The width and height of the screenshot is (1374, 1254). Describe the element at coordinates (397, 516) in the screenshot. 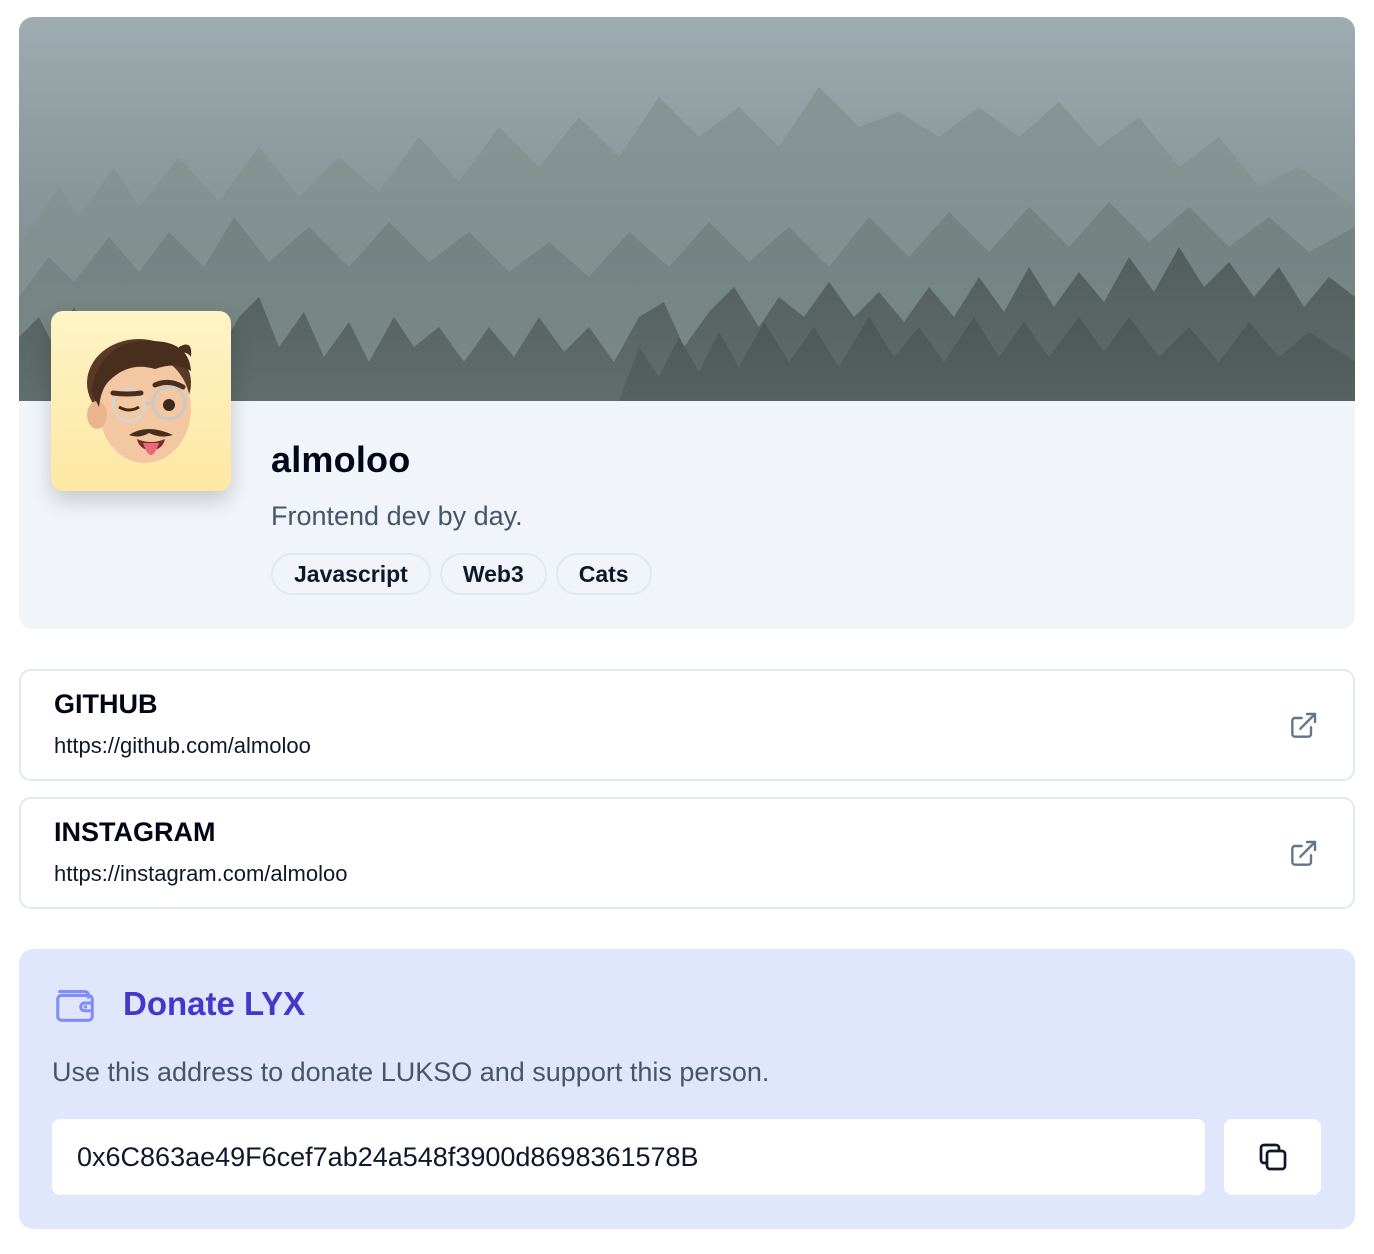

I see `bio: Frontend dev by day.` at that location.